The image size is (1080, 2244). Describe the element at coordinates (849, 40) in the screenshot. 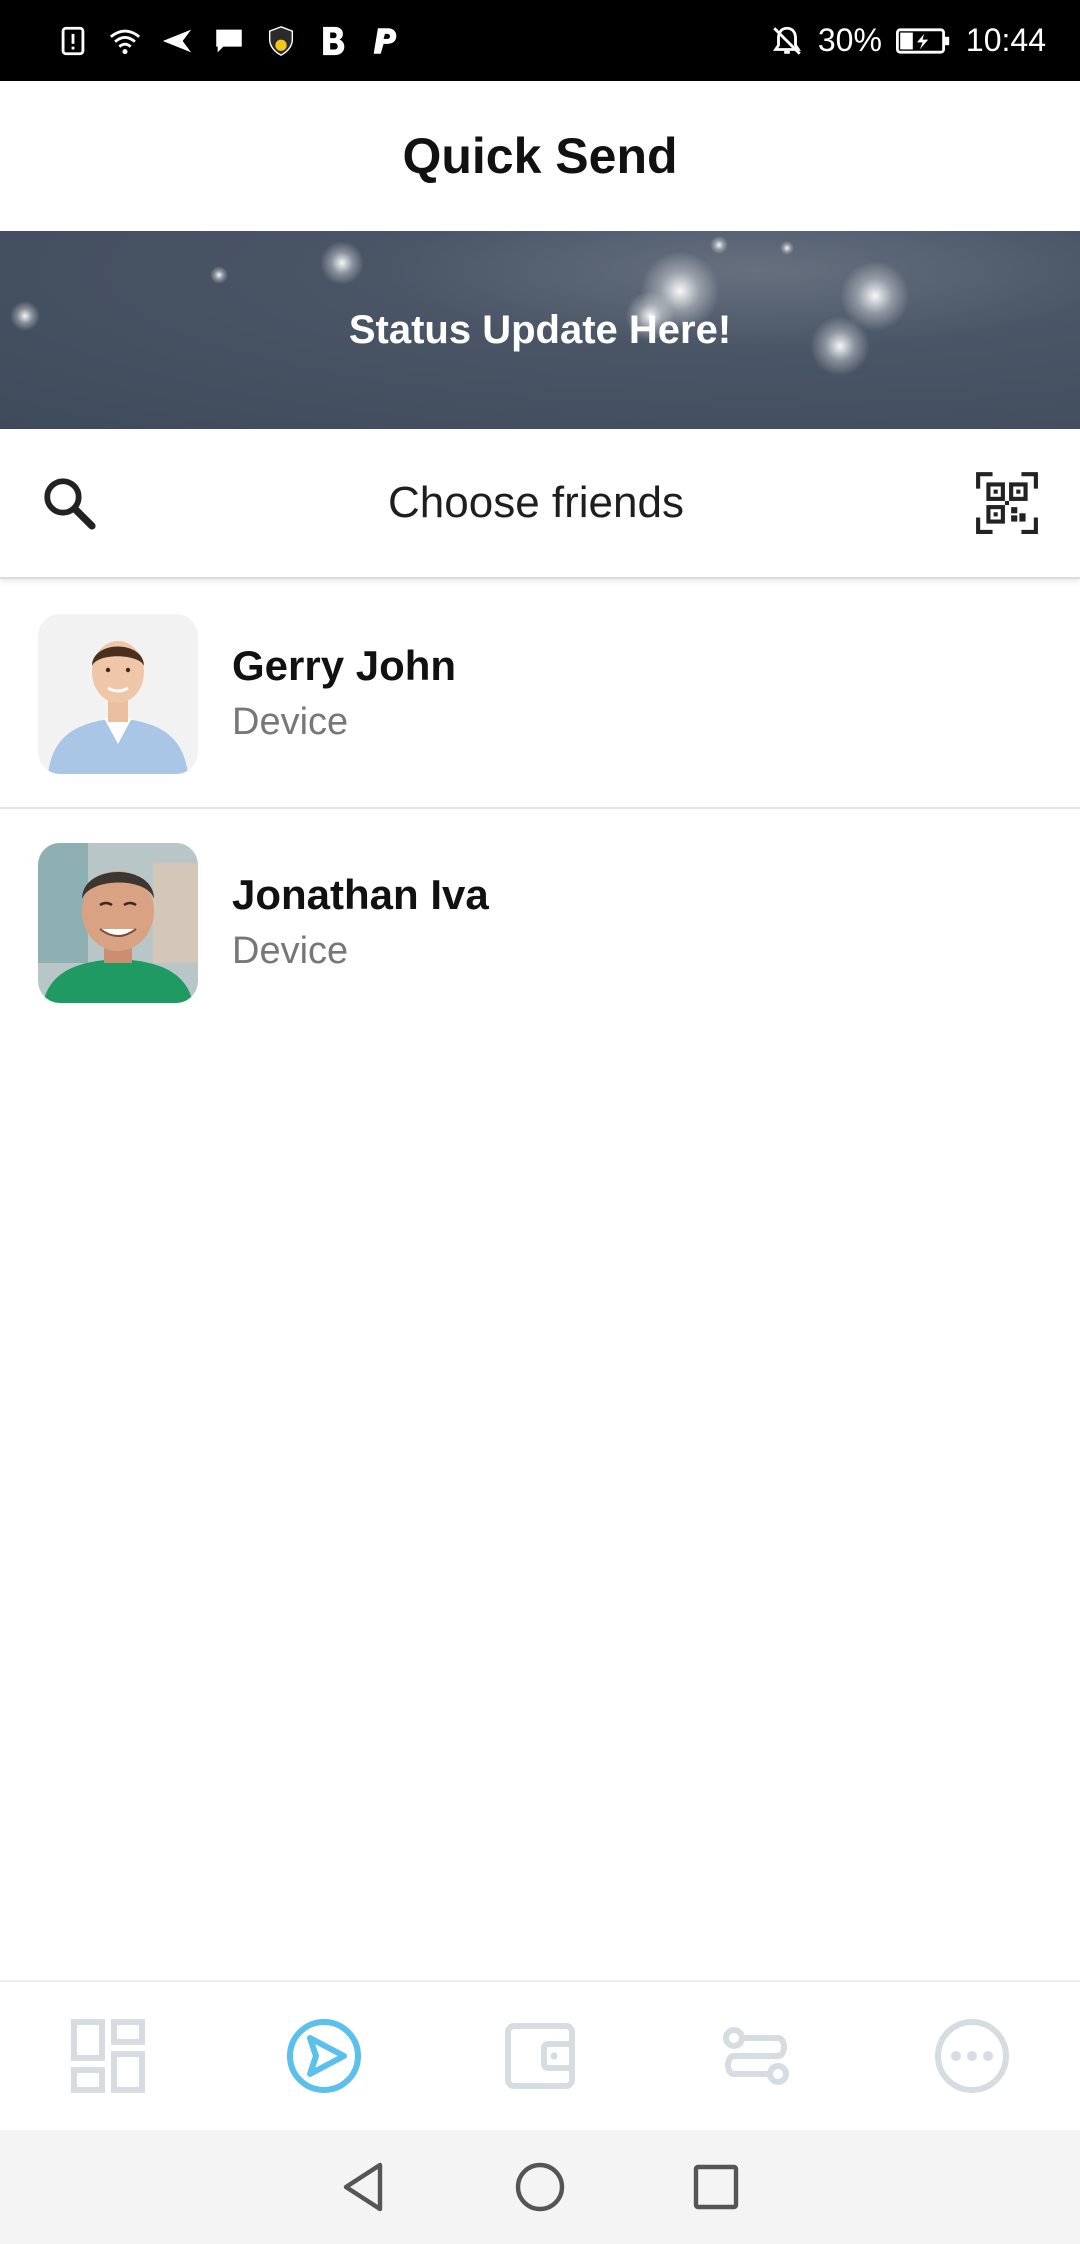

I see `battery-percent: 30%` at that location.